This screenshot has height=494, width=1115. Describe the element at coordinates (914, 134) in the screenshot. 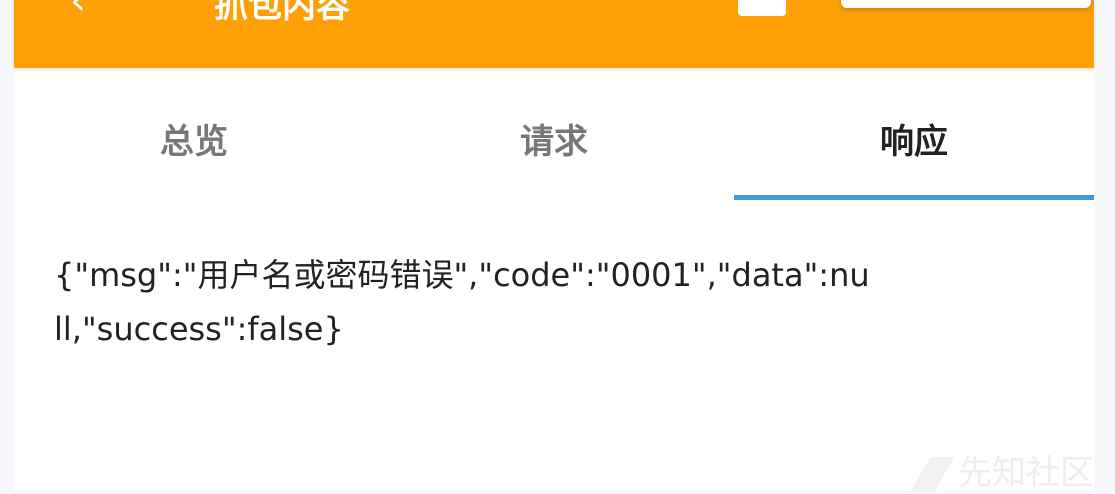

I see `tab-response: 响应` at that location.